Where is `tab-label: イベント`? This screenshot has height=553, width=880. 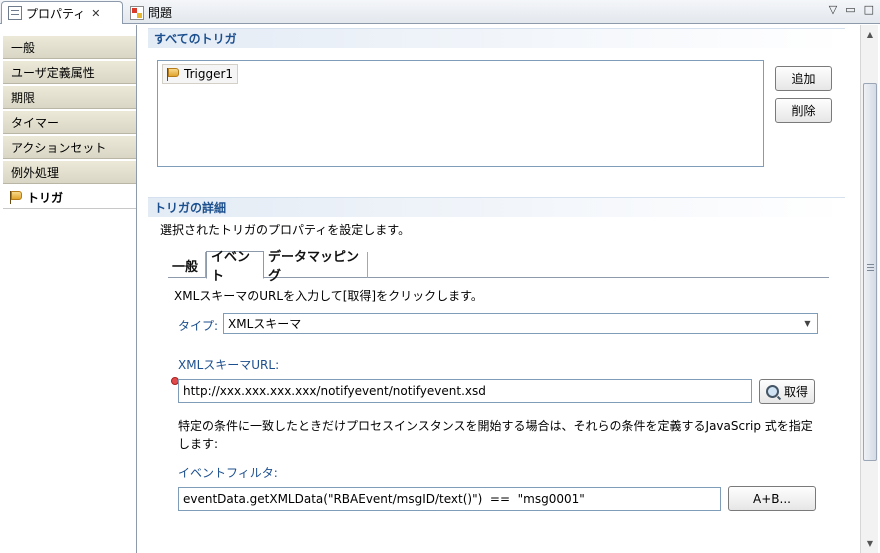 tab-label: イベント is located at coordinates (231, 267).